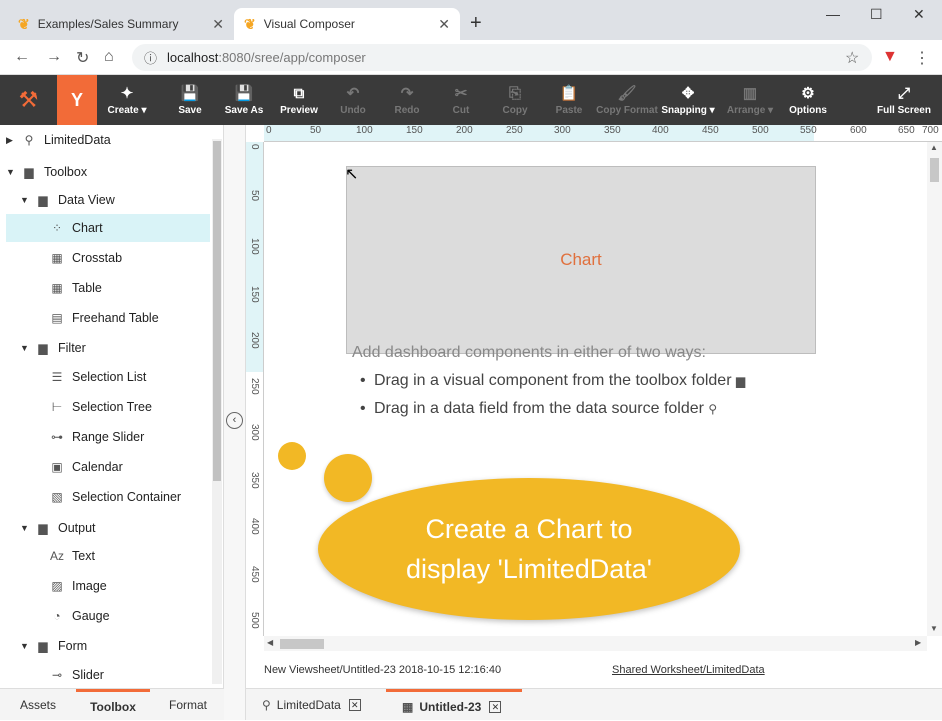 This screenshot has width=942, height=721. Describe the element at coordinates (934, 147) in the screenshot. I see `scroll-up-icon: ▲` at that location.